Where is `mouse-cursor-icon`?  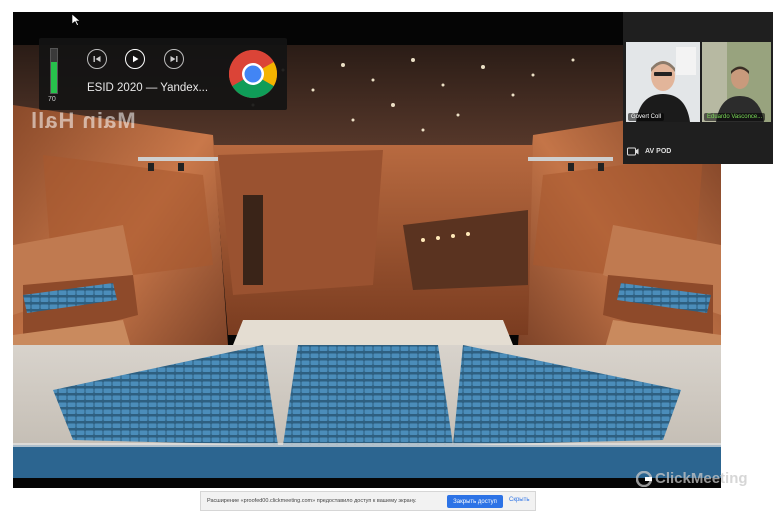
mouse-cursor-icon is located at coordinates (76, 20).